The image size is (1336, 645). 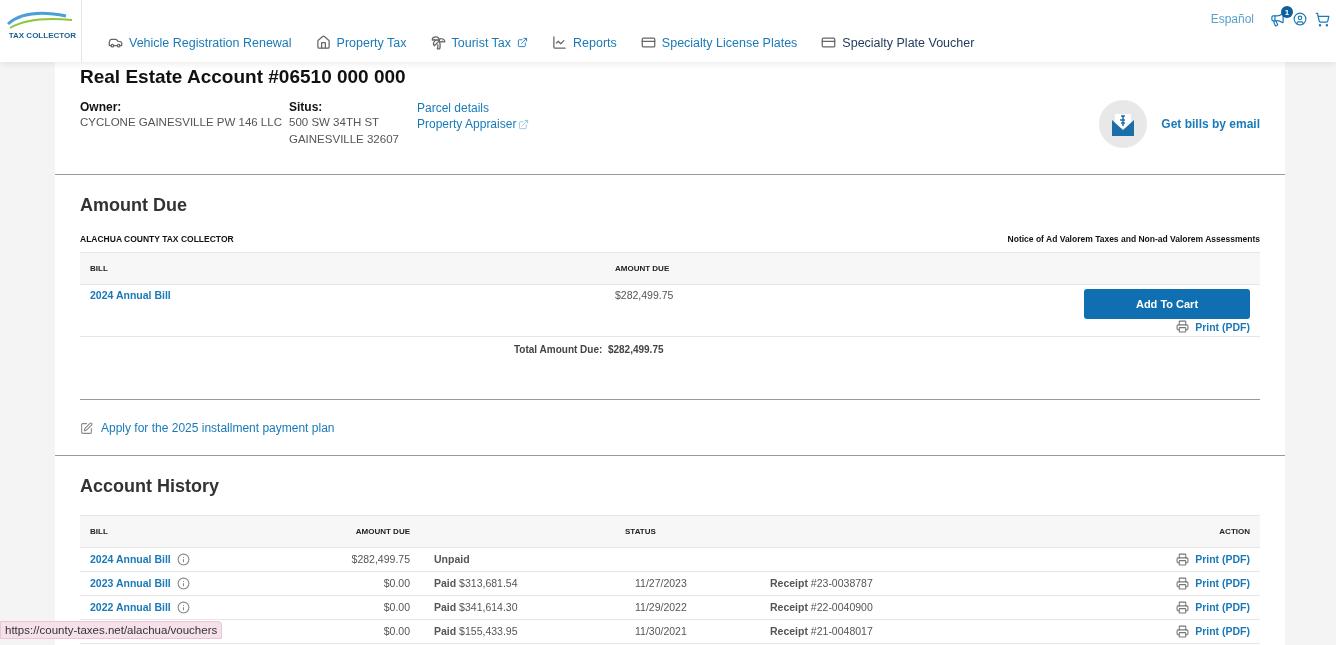 What do you see at coordinates (584, 42) in the screenshot?
I see `nav-link: Reports` at bounding box center [584, 42].